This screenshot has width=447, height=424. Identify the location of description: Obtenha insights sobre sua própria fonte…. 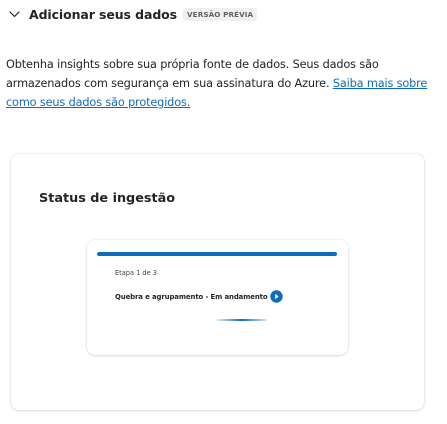
(224, 83).